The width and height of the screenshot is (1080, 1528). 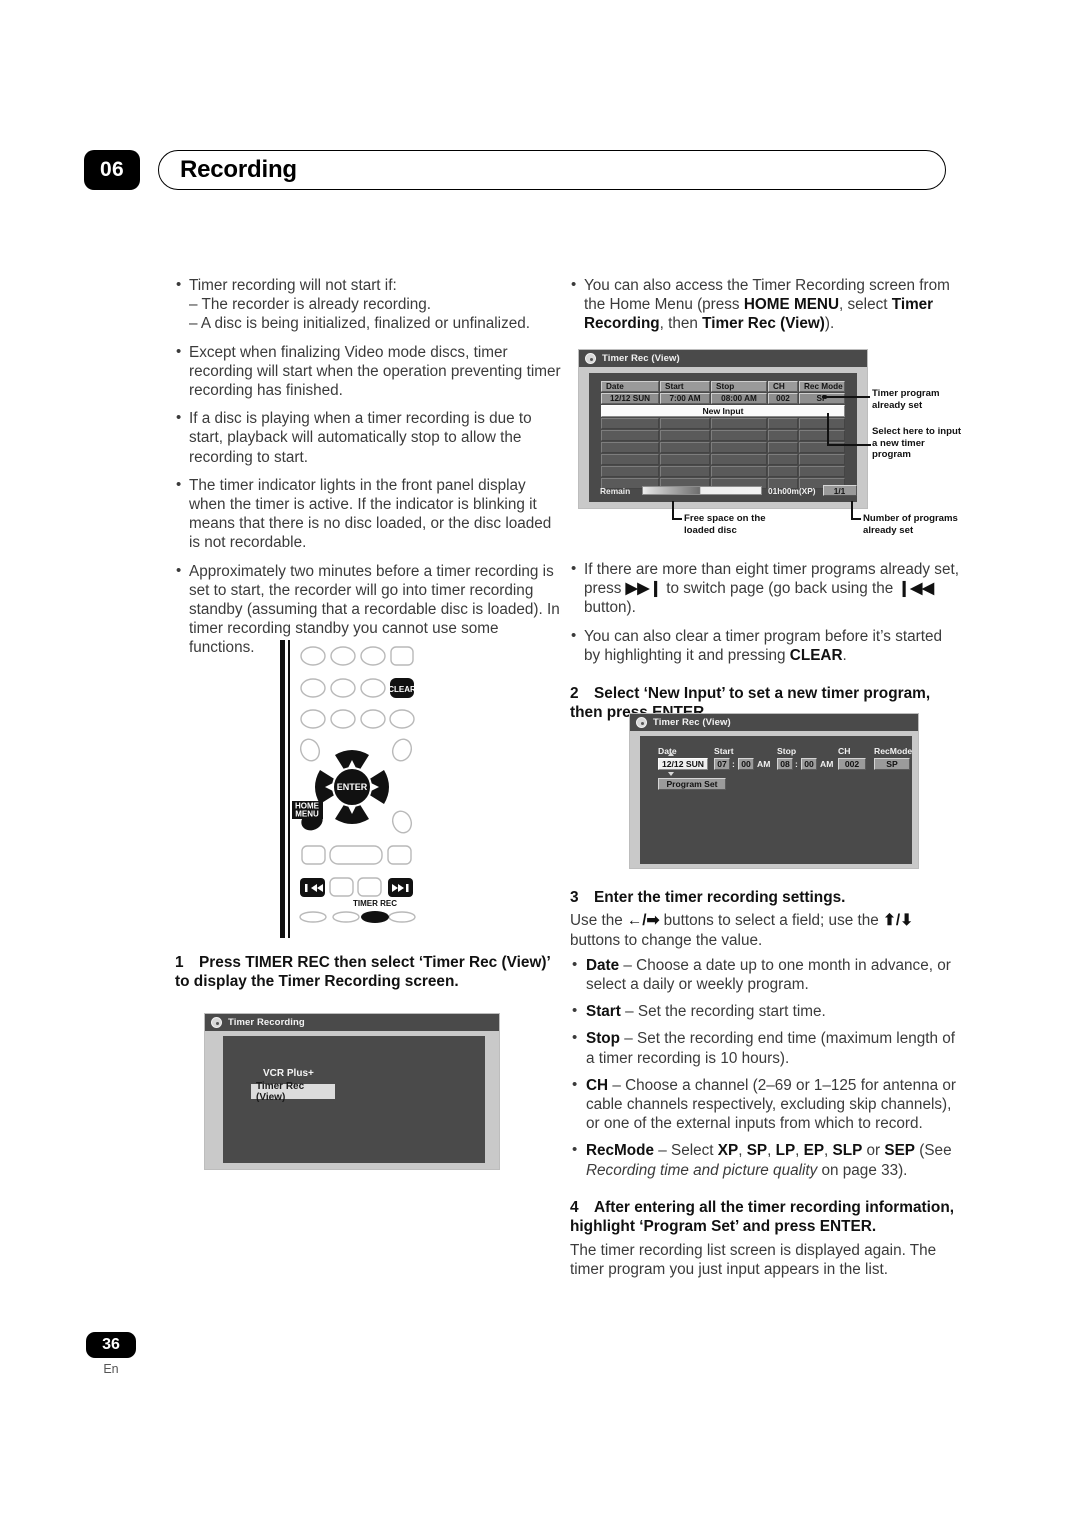 What do you see at coordinates (293, 285) in the screenshot?
I see `bullet-text: Timer recording will not start if:` at bounding box center [293, 285].